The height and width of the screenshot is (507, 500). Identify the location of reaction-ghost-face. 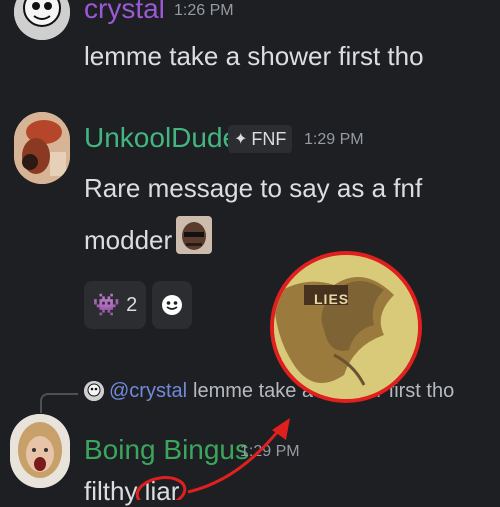
(172, 305).